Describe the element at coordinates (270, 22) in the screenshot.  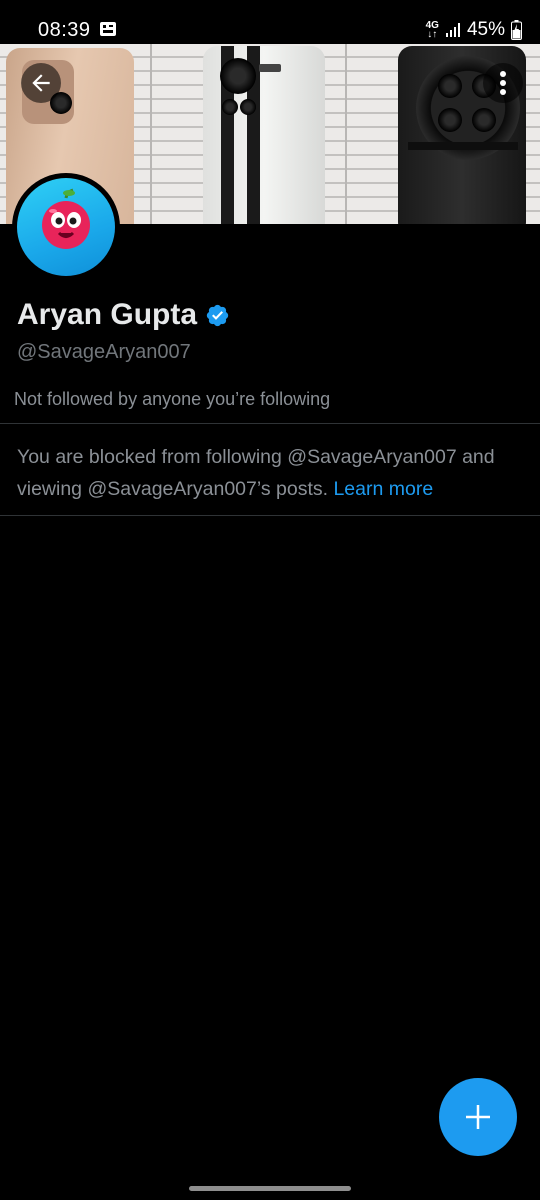
I see `status-bar: 08:39 4G ↓↑ 45%` at that location.